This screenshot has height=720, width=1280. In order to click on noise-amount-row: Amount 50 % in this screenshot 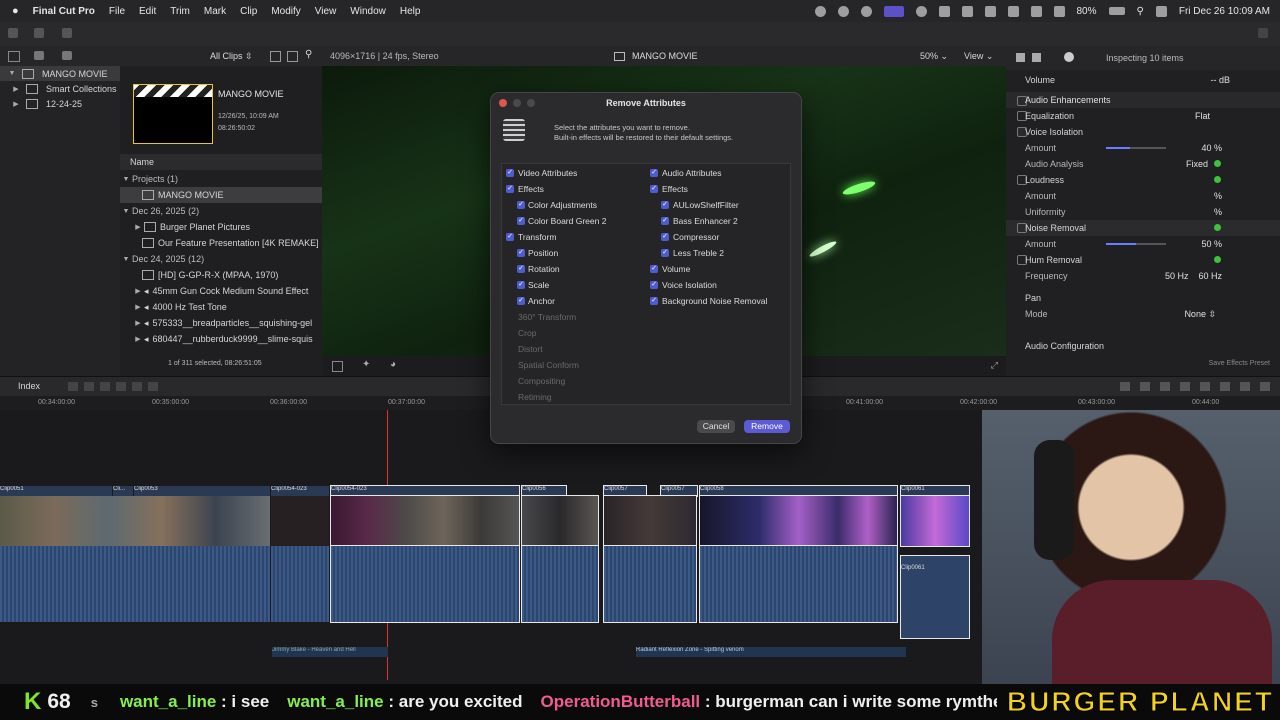, I will do `click(1143, 244)`.